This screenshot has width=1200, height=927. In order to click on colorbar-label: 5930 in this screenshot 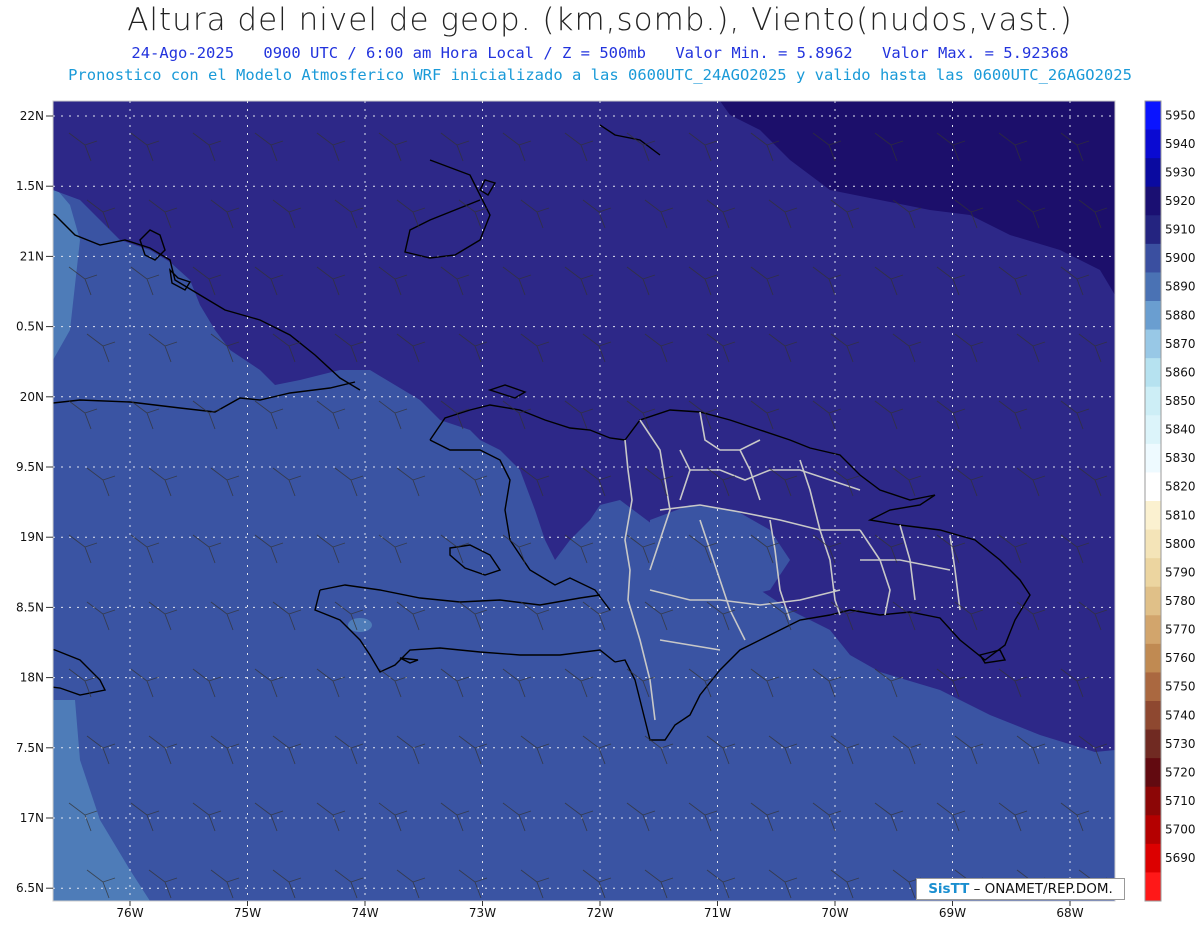, I will do `click(1180, 172)`.